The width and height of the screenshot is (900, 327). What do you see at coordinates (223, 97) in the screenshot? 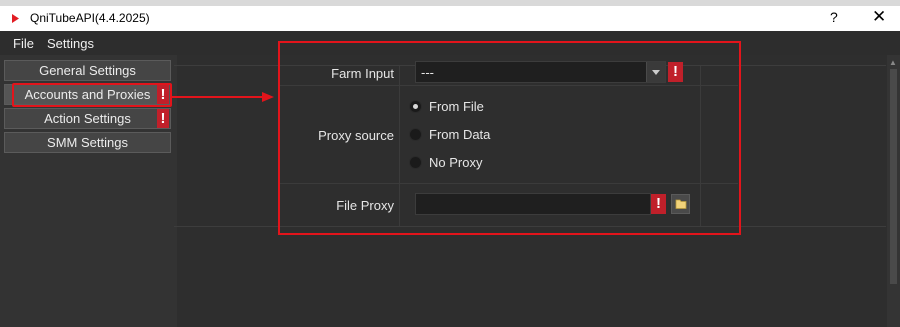
I see `red-arrow-icon` at bounding box center [223, 97].